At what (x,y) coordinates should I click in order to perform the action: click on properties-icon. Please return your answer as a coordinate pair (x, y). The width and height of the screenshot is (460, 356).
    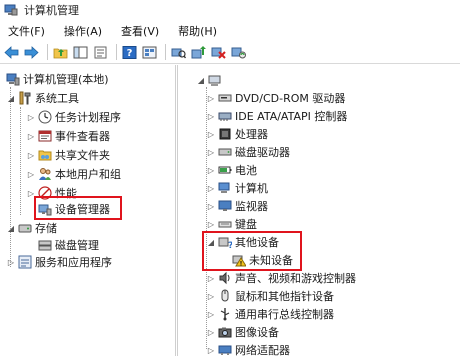
    Looking at the image, I should click on (100, 52).